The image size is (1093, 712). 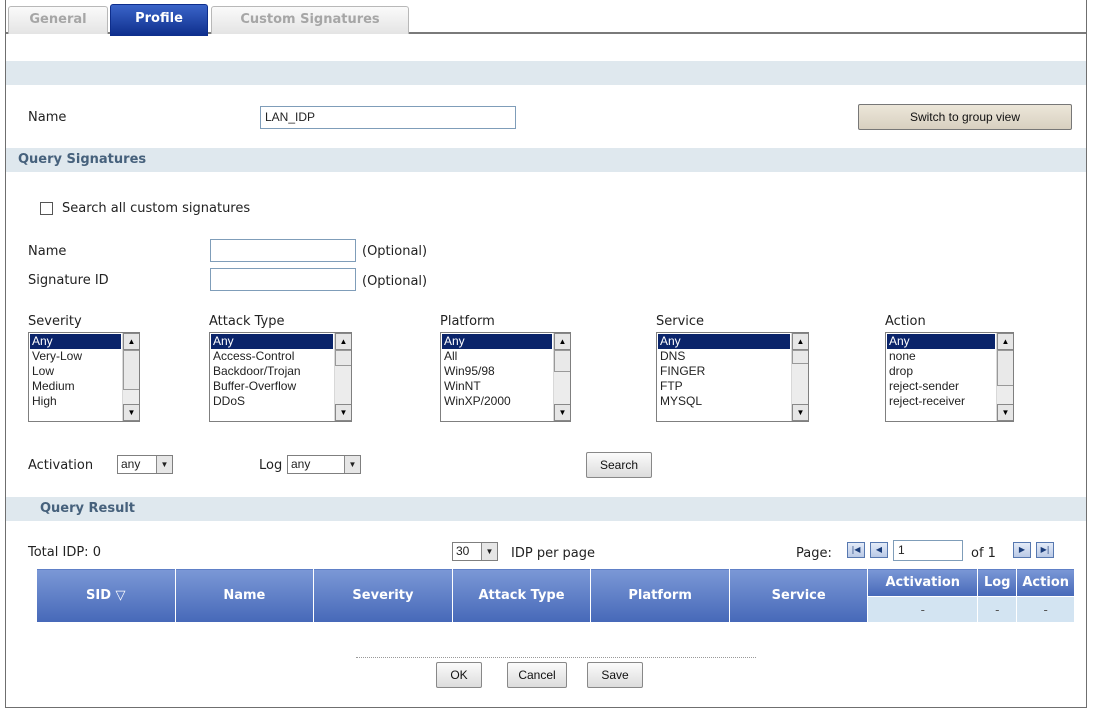 I want to click on attack-type-option: Backdoor/Trojan, so click(x=272, y=371).